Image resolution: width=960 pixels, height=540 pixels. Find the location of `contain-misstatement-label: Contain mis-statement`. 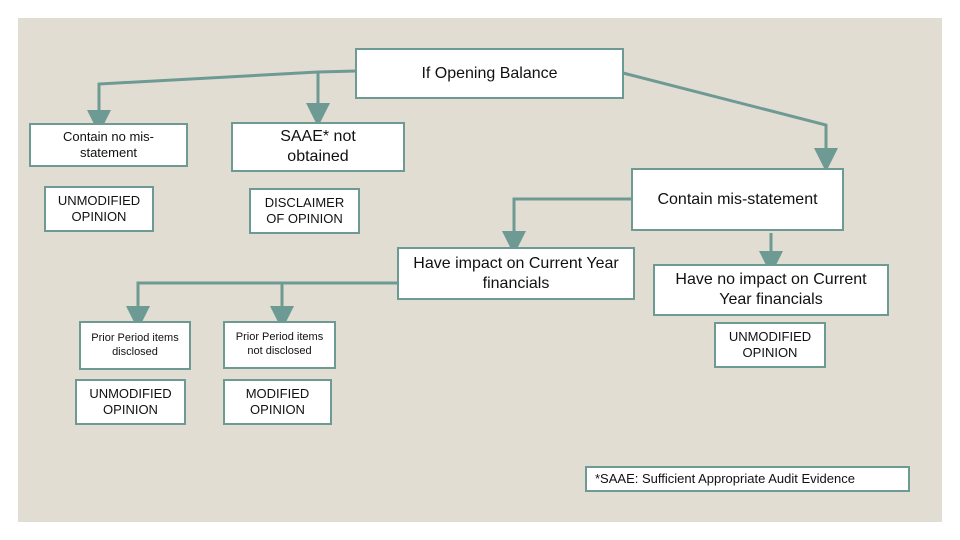

contain-misstatement-label: Contain mis-statement is located at coordinates (737, 199).